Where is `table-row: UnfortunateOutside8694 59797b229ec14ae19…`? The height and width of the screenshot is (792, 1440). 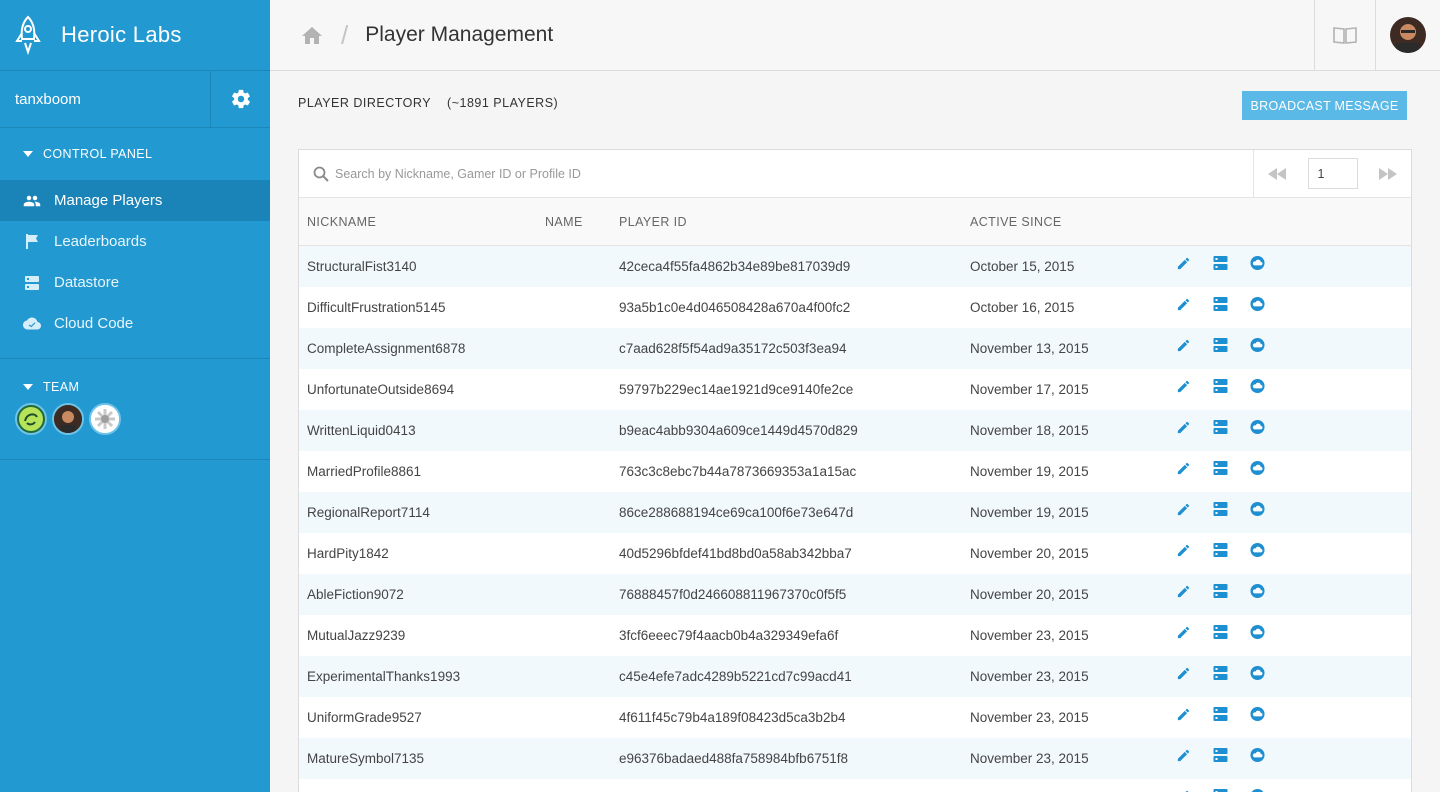 table-row: UnfortunateOutside8694 59797b229ec14ae19… is located at coordinates (855, 389).